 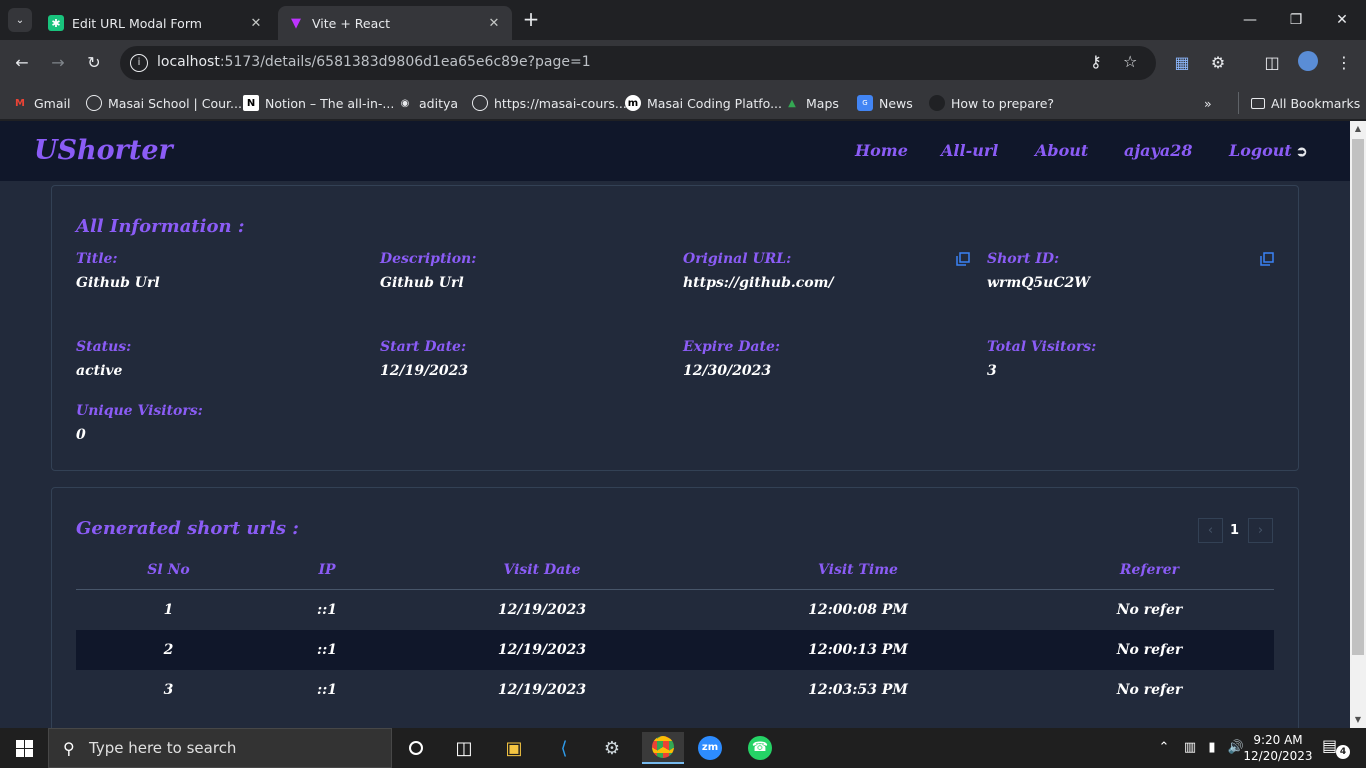 I want to click on table-row: 3 ::1 12/19/2023 12:03:53 PM No refer, so click(x=675, y=690).